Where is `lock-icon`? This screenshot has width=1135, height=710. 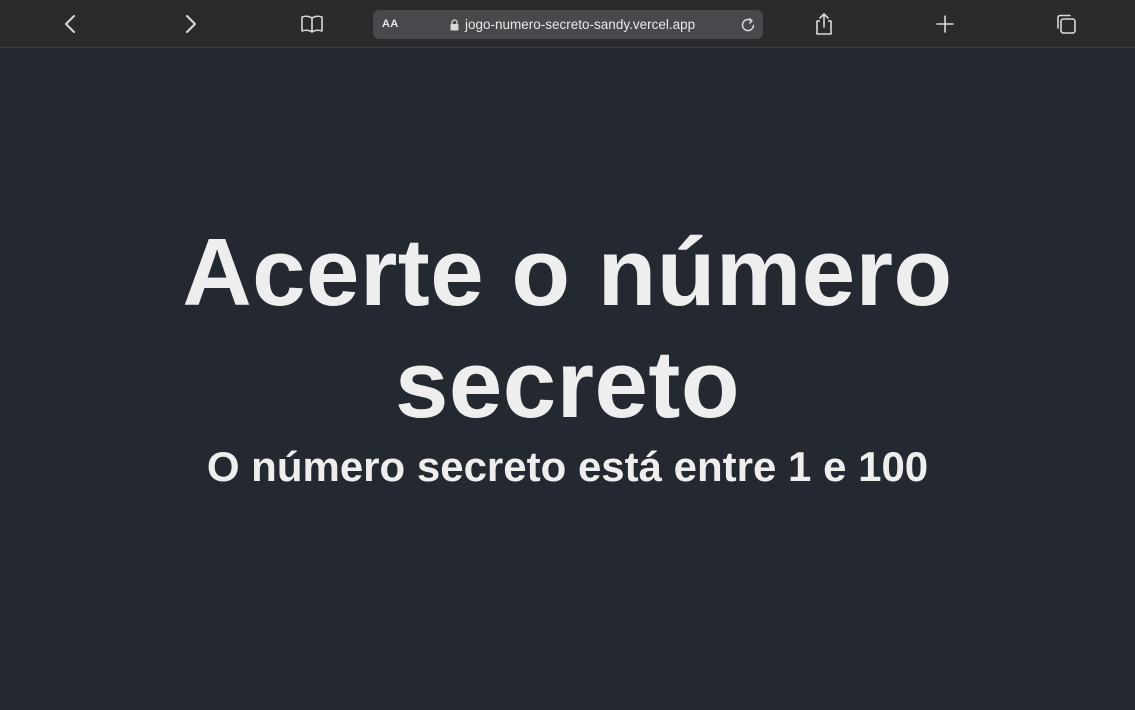 lock-icon is located at coordinates (454, 24).